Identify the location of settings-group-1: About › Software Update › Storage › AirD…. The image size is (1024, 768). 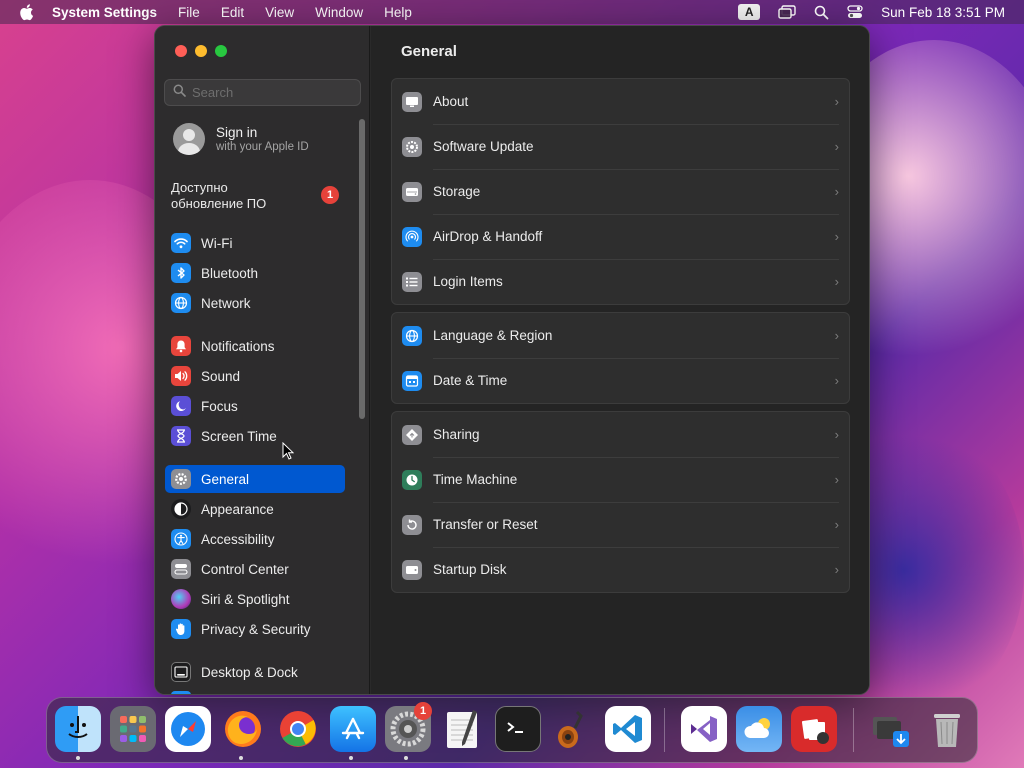
(620, 191).